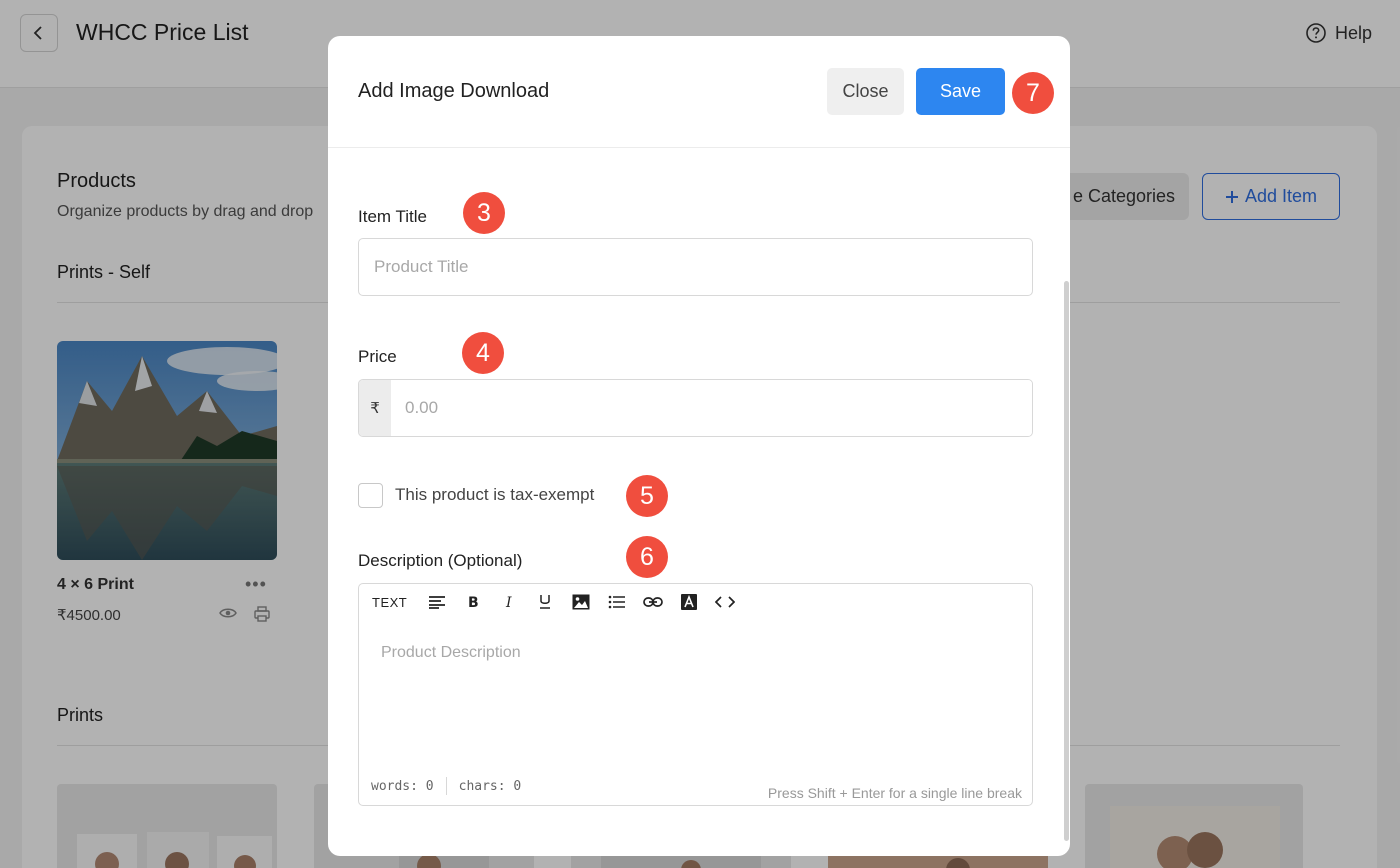 The height and width of the screenshot is (868, 1400). I want to click on align-left-icon, so click(437, 602).